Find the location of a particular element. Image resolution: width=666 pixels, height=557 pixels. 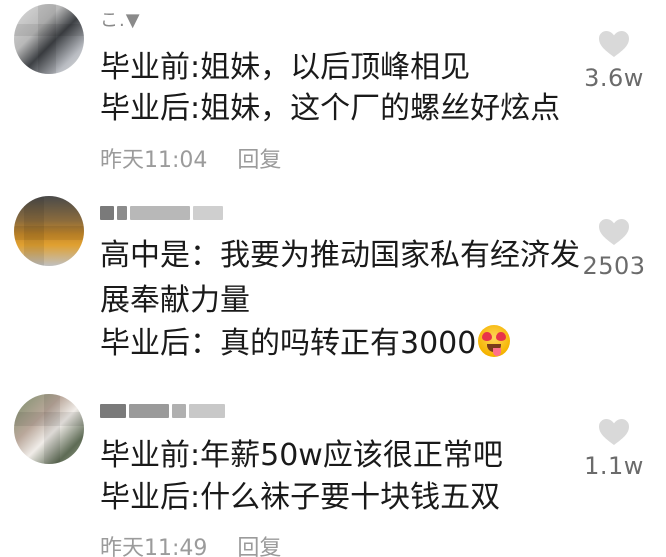

comment-text-line: 毕业前:年薪50w应该很正常吧 is located at coordinates (301, 455).